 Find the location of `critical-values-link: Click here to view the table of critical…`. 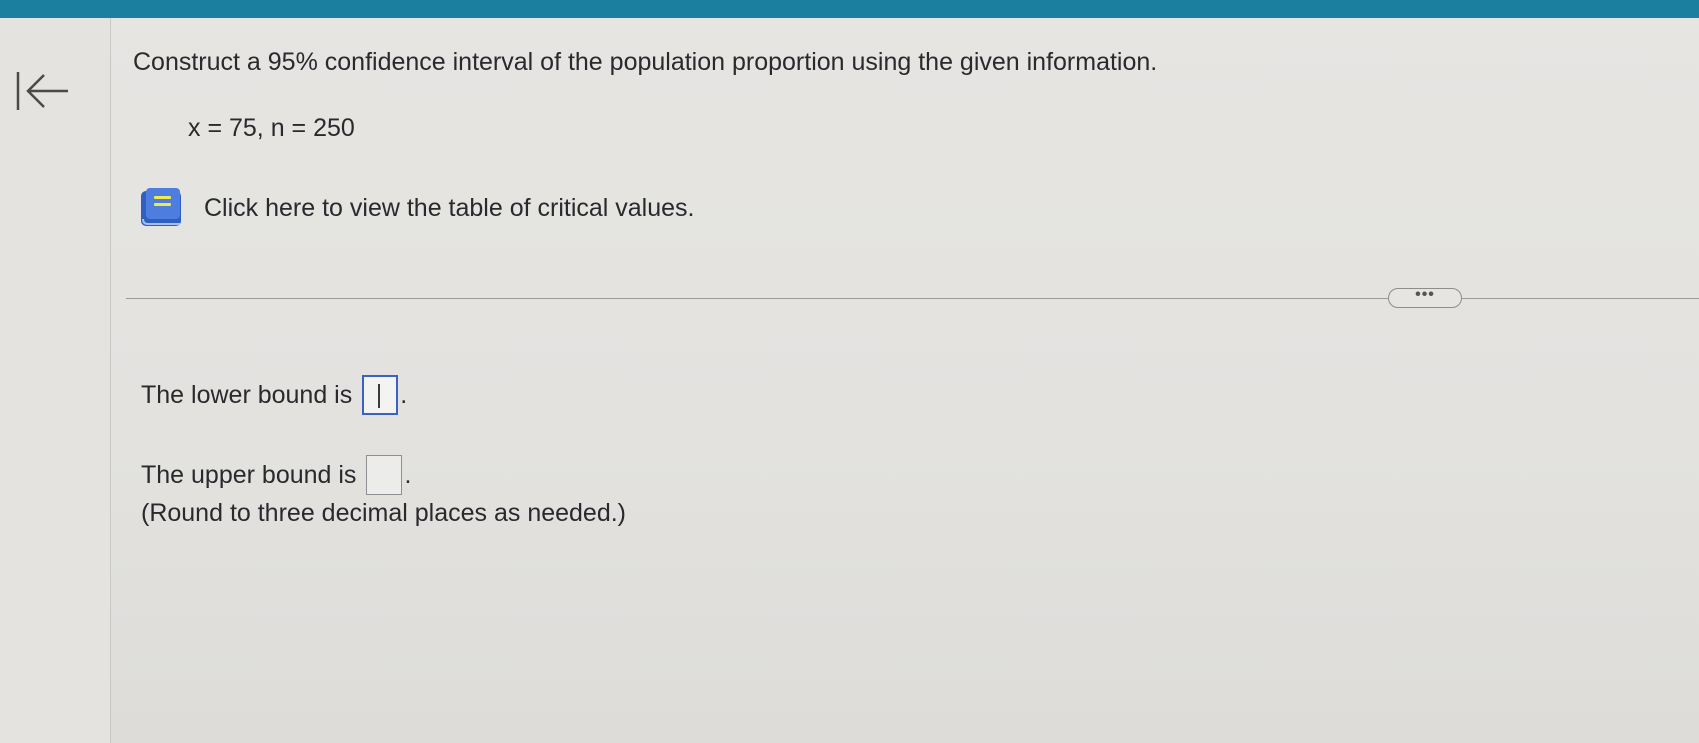

critical-values-link: Click here to view the table of critical… is located at coordinates (417, 208).